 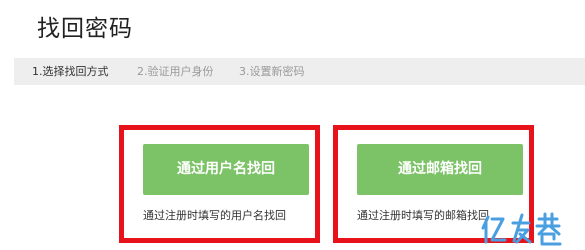 What do you see at coordinates (226, 169) in the screenshot?
I see `recover-by-username-button: 通过用户名找回` at bounding box center [226, 169].